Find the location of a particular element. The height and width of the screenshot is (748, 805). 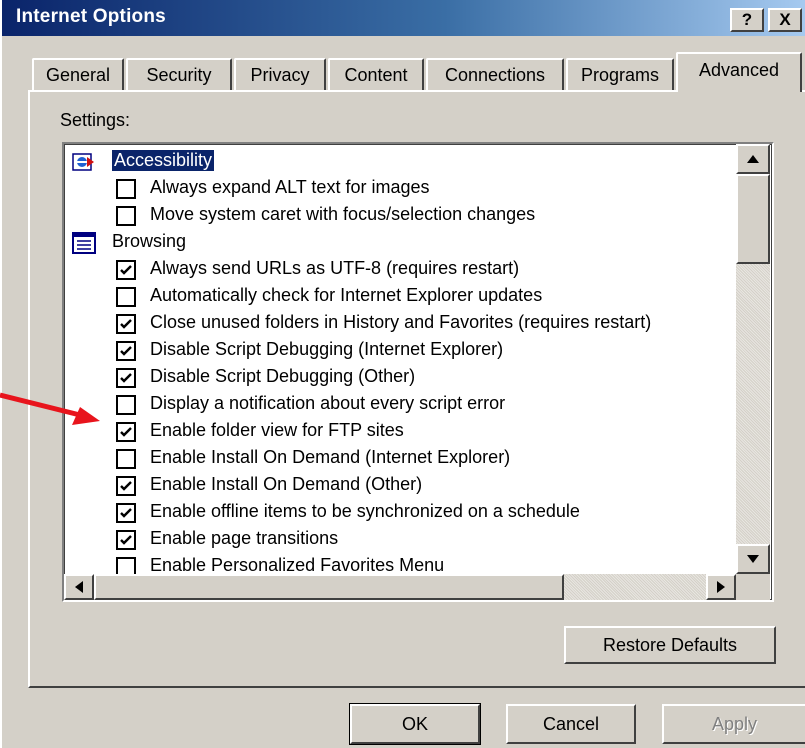

setting-item: Enable Install On Demand (Other) is located at coordinates (400, 485).